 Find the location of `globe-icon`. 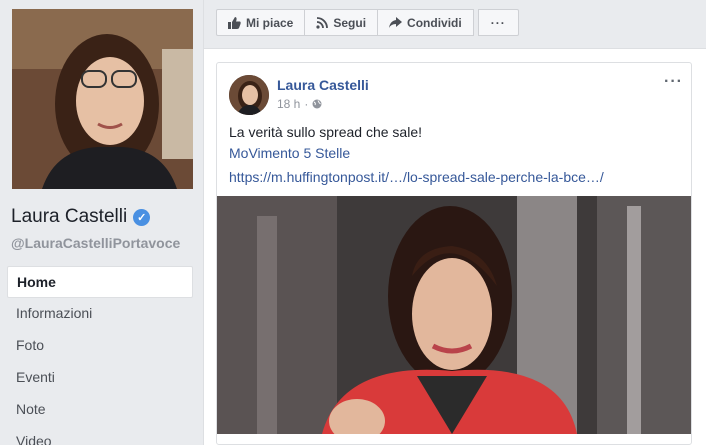

globe-icon is located at coordinates (317, 104).